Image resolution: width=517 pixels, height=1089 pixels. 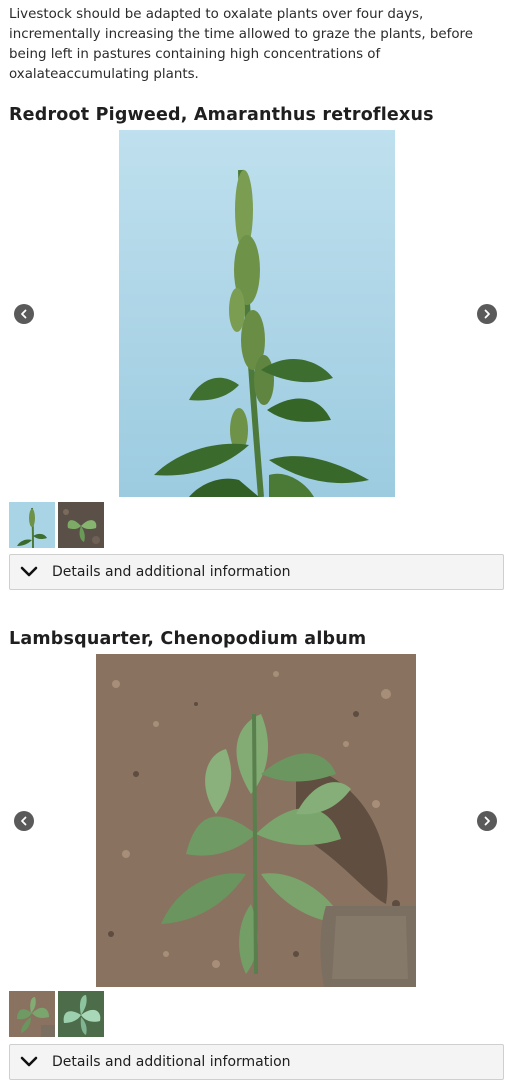 I want to click on carousel-next-button-lambsquarter, so click(x=487, y=821).